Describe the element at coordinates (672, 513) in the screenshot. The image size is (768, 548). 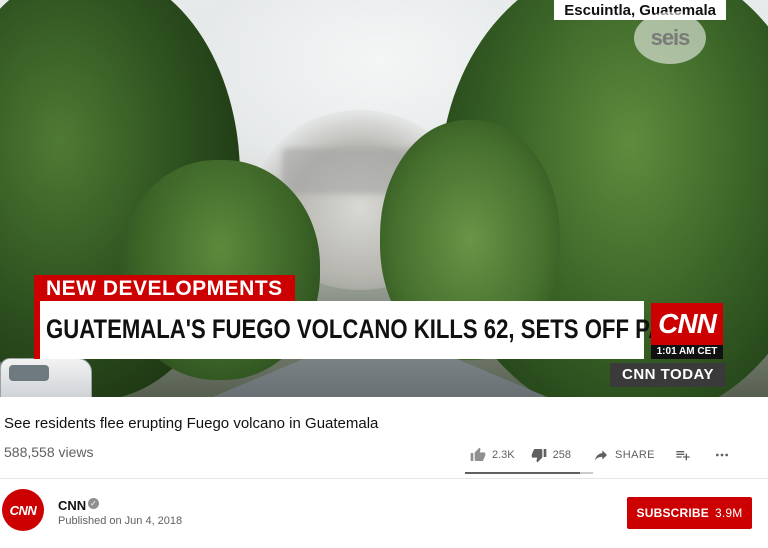
I see `subscribe-label: SUBSCRIBE` at that location.